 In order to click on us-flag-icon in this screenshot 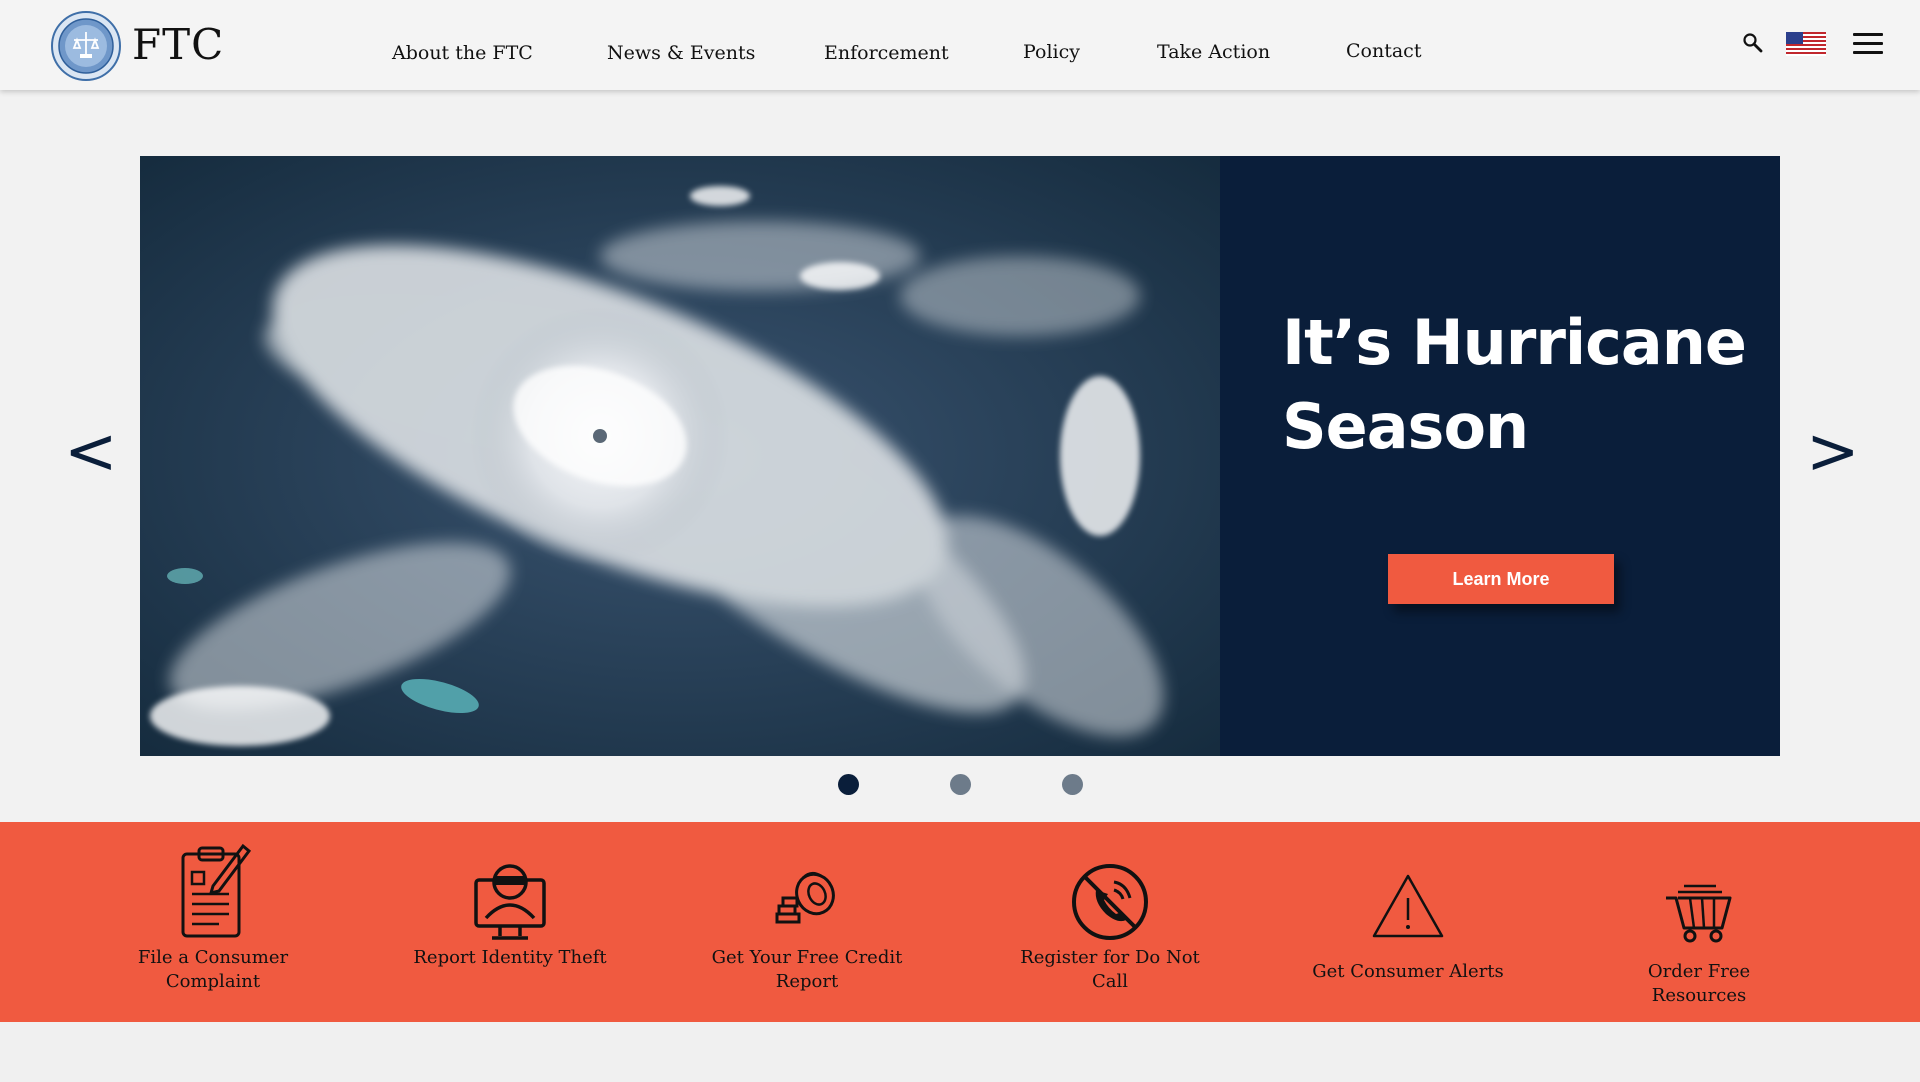, I will do `click(1806, 44)`.